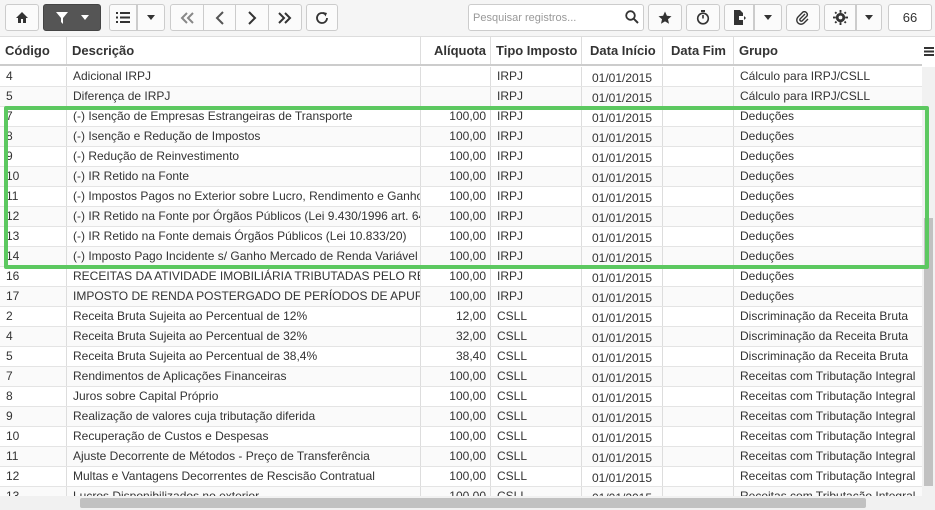 The height and width of the screenshot is (510, 935). Describe the element at coordinates (244, 50) in the screenshot. I see `col-header-descricao: Descrição` at that location.